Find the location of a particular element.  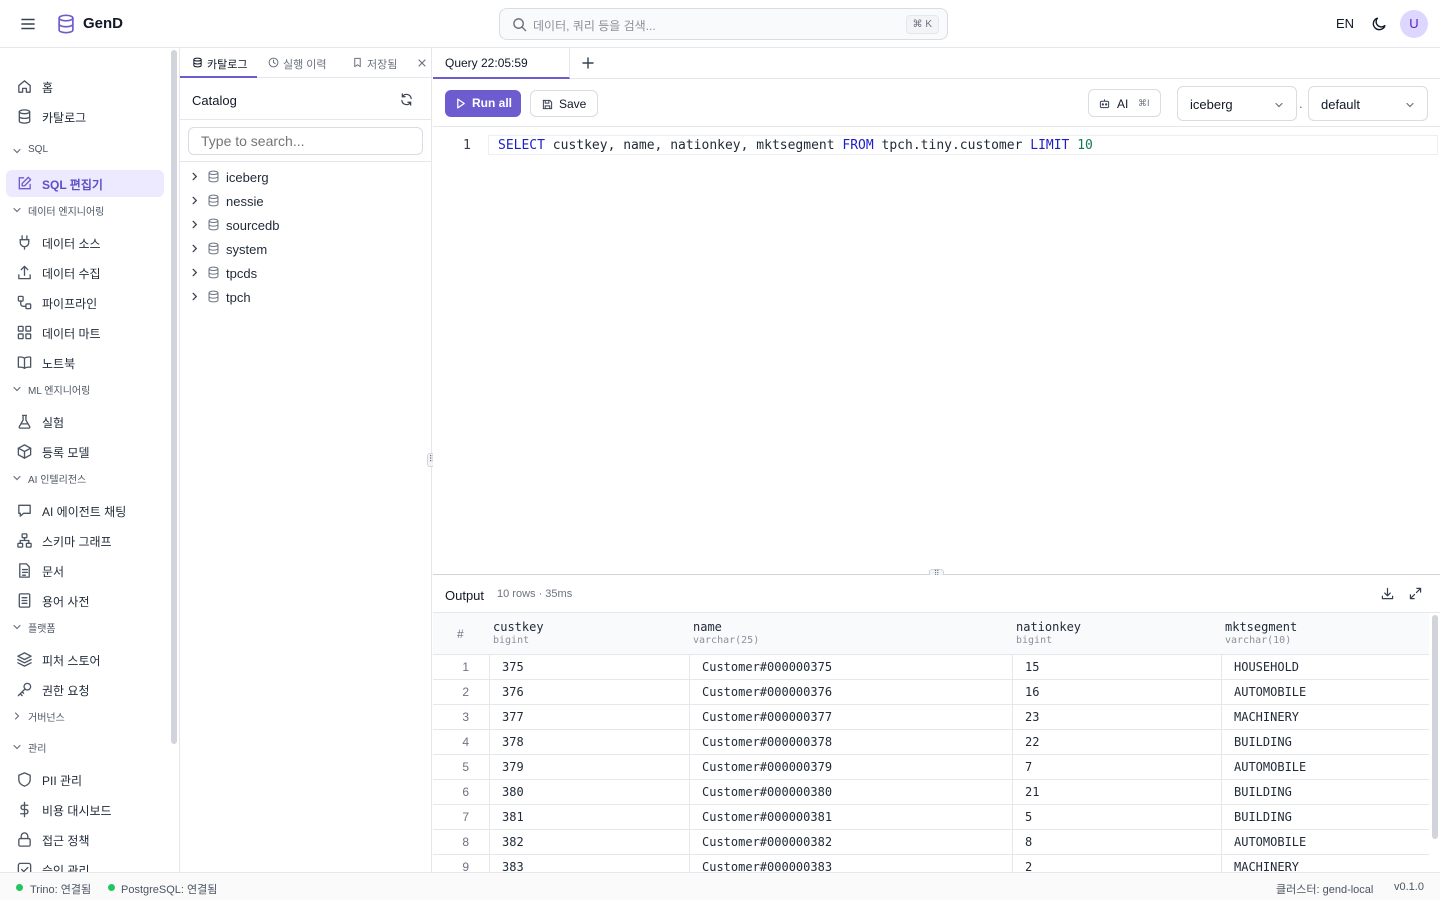

save-button: Save is located at coordinates (564, 103).